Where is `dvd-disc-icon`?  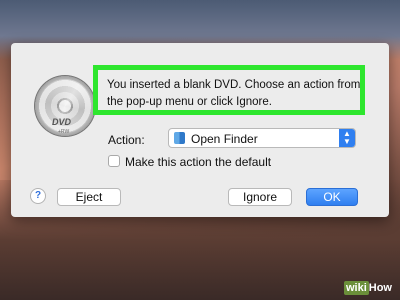
dvd-disc-icon is located at coordinates (65, 106).